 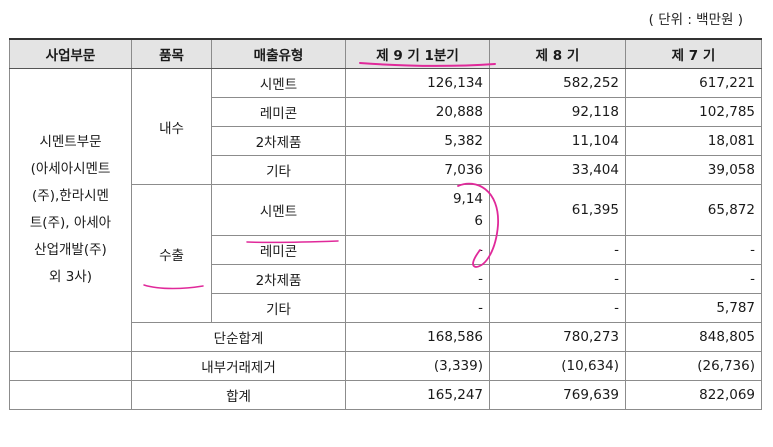 I want to click on total-label: 내부거래제거, so click(x=238, y=366).